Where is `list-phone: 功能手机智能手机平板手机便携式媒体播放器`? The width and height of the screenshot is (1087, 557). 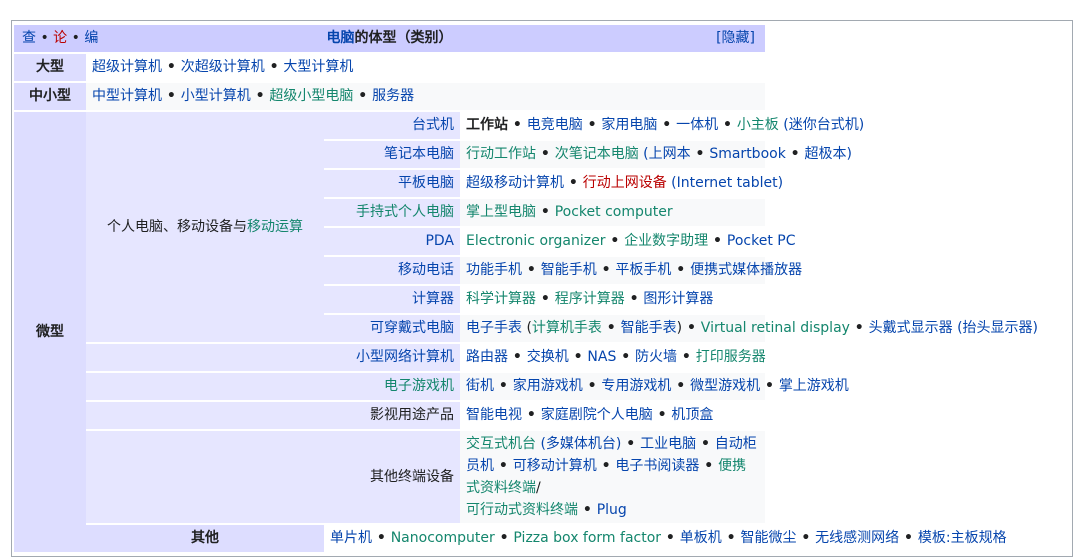 list-phone: 功能手机智能手机平板手机便携式媒体播放器 is located at coordinates (631, 270).